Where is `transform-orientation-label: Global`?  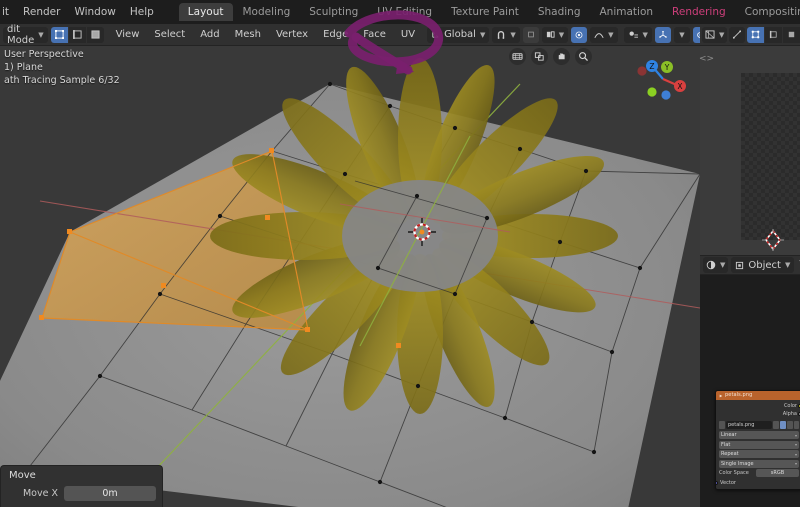
transform-orientation-label: Global is located at coordinates (460, 34).